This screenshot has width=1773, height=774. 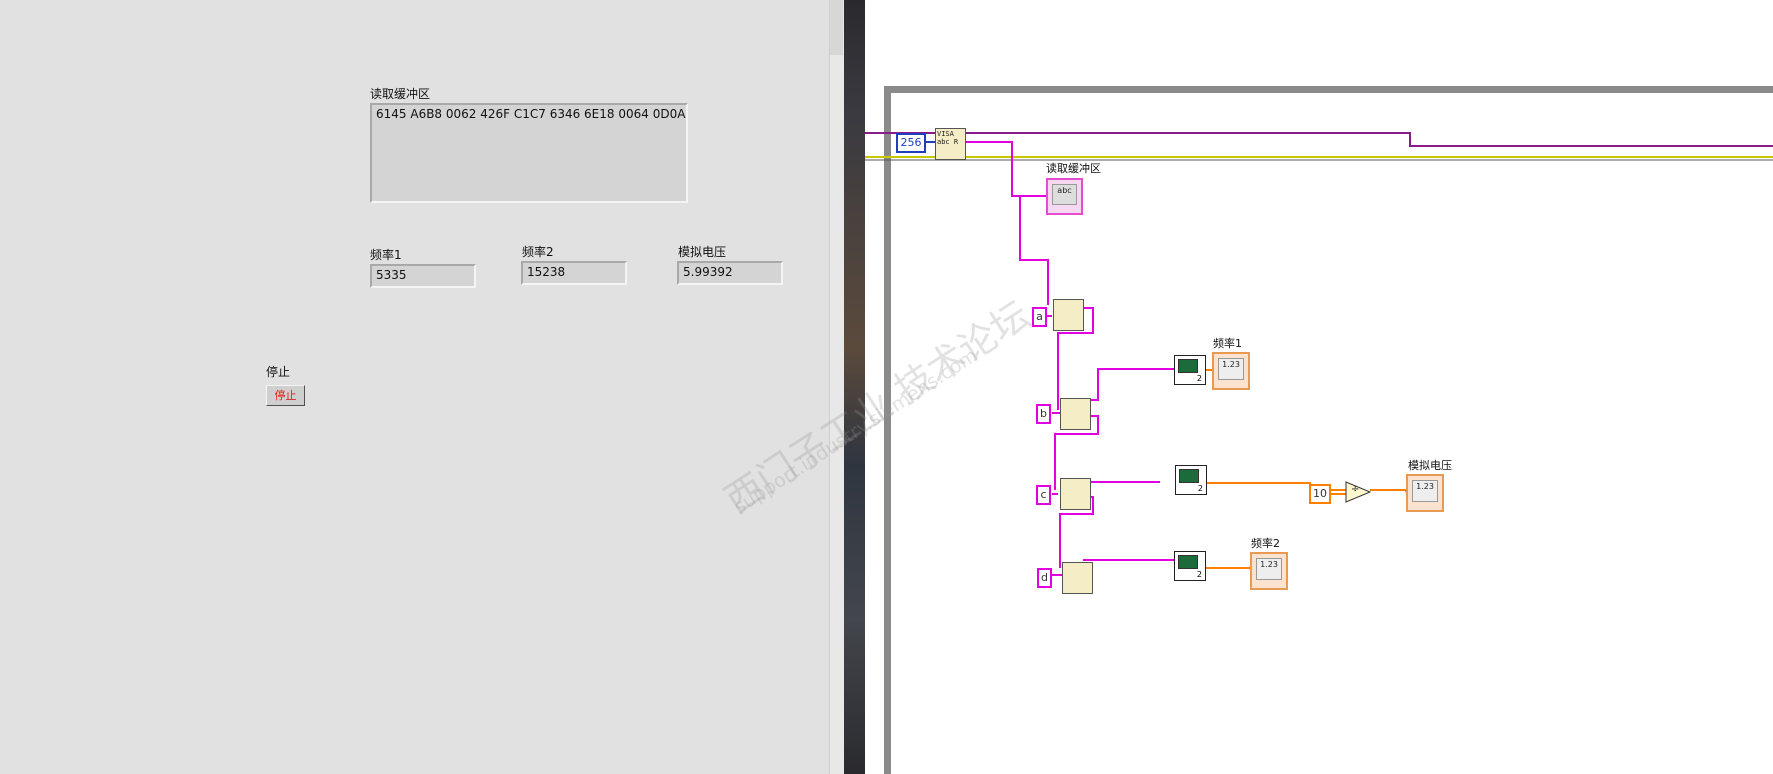 I want to click on divide-symbol: ÷, so click(x=1355, y=489).